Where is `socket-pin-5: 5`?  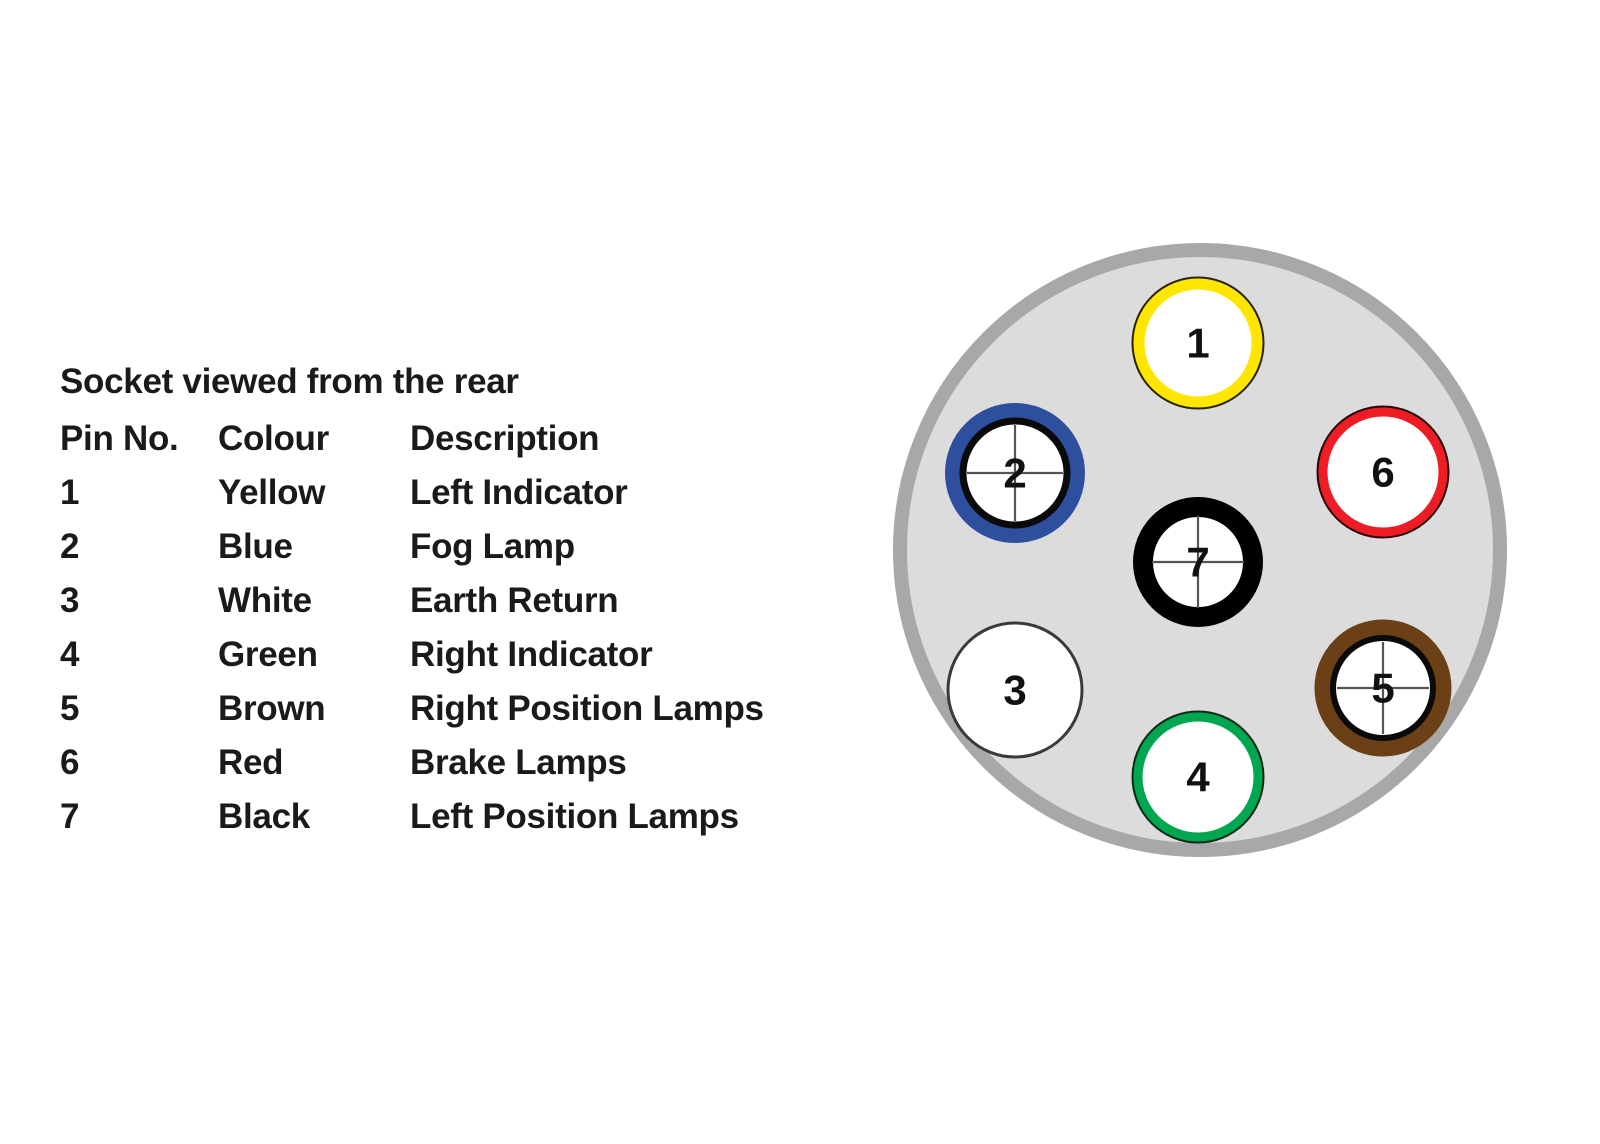 socket-pin-5: 5 is located at coordinates (1383, 688).